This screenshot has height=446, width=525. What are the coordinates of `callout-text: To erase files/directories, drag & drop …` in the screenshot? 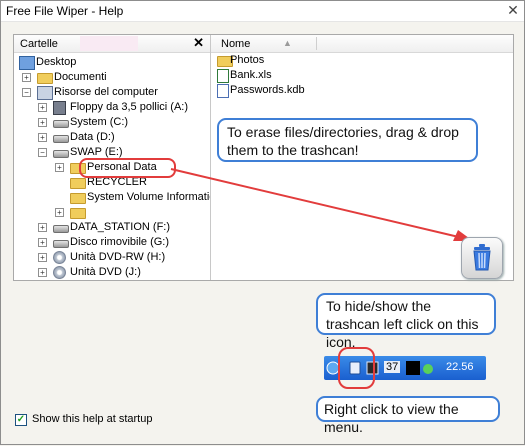 It's located at (343, 141).